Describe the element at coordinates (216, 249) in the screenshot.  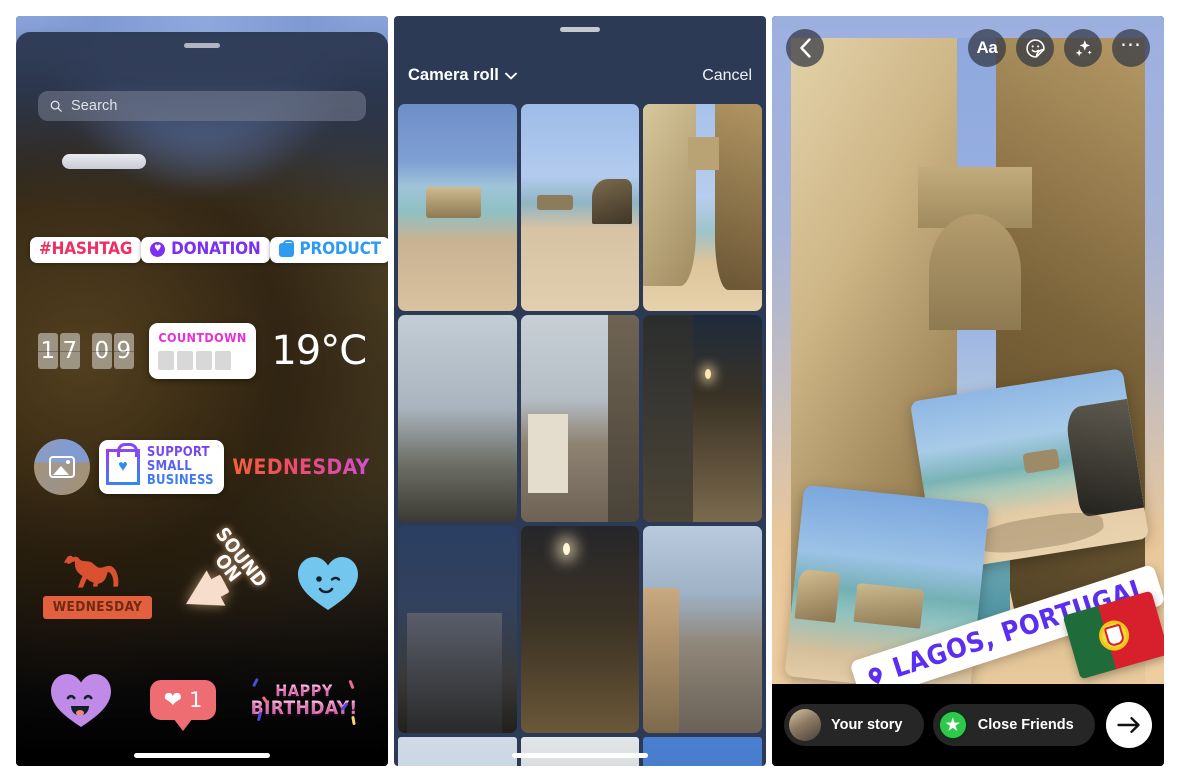
I see `donation-sticker-label: DONATION` at that location.